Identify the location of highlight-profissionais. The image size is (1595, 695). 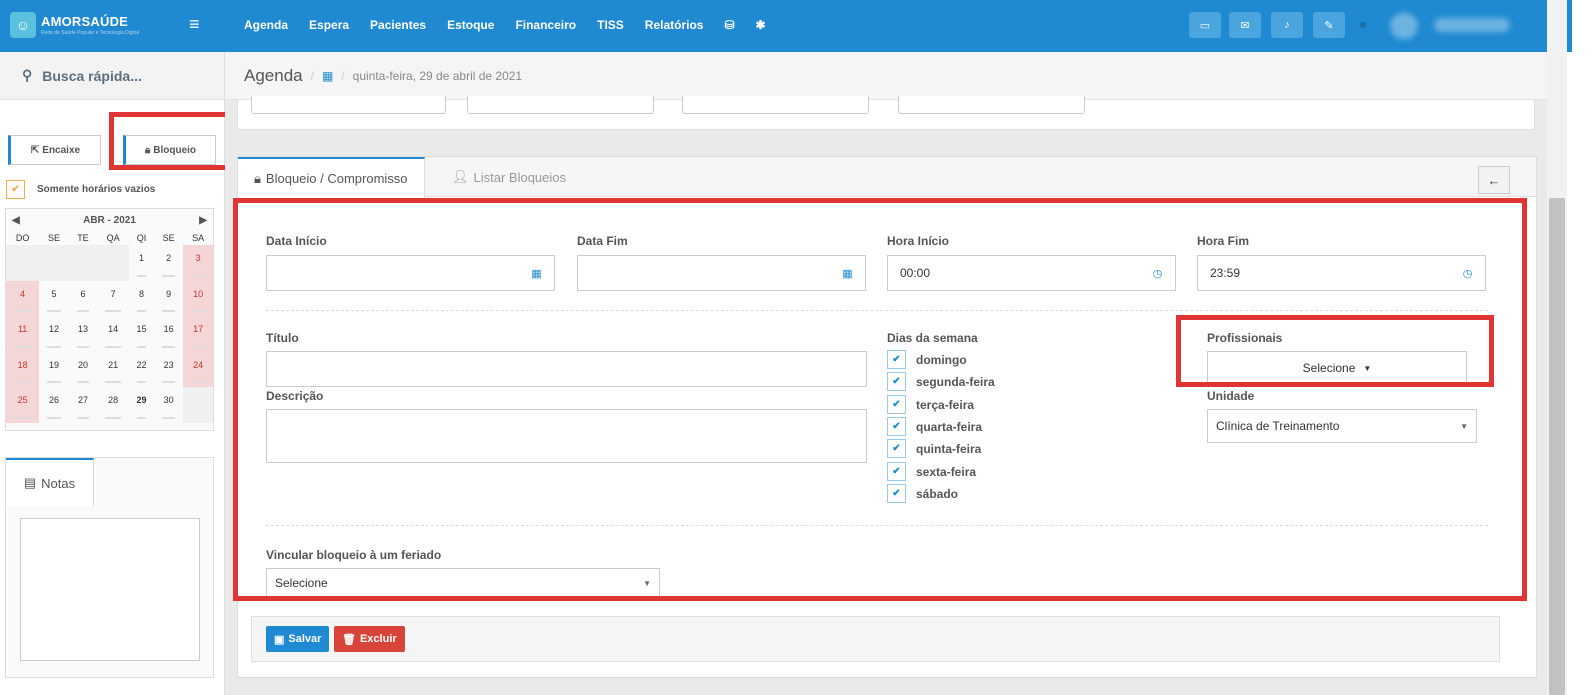
(1335, 351).